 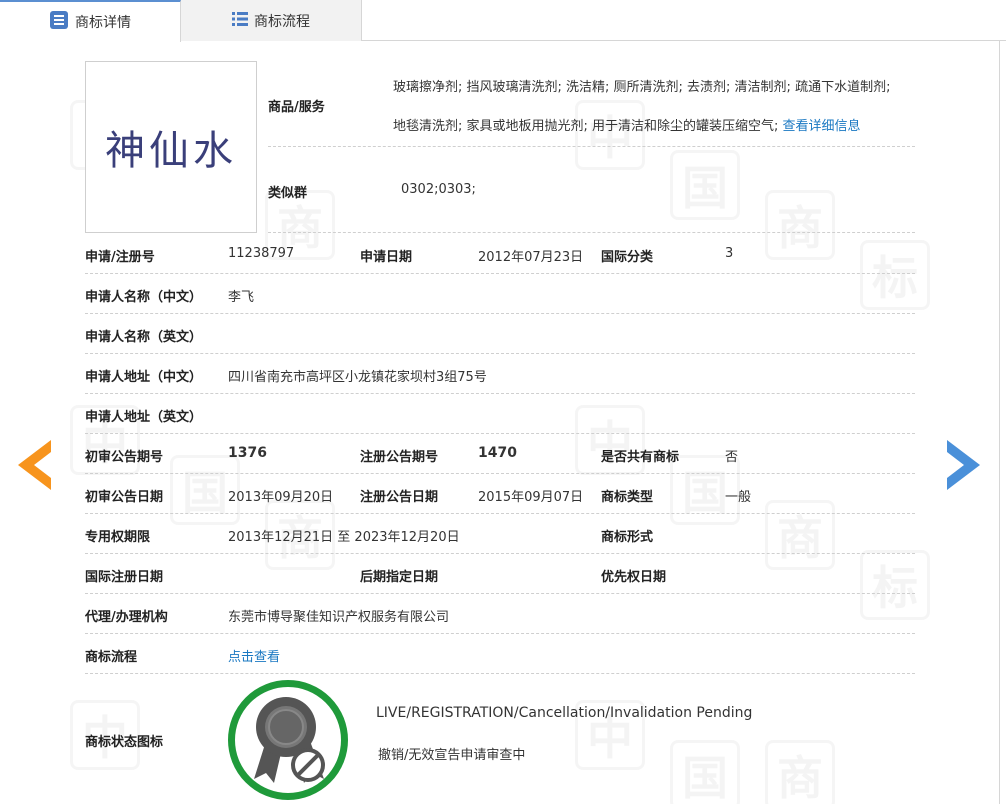 I want to click on list-doc-icon, so click(x=59, y=22).